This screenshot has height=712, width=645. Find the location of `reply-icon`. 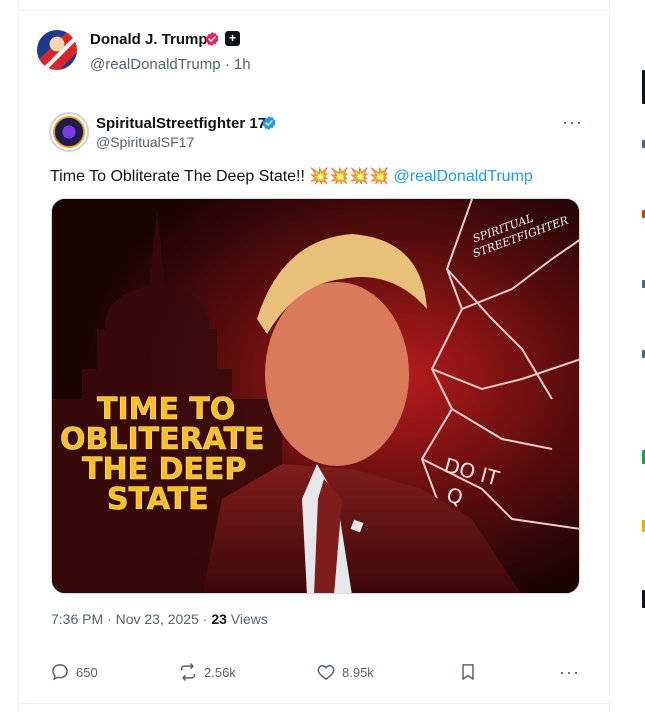

reply-icon is located at coordinates (60, 672).